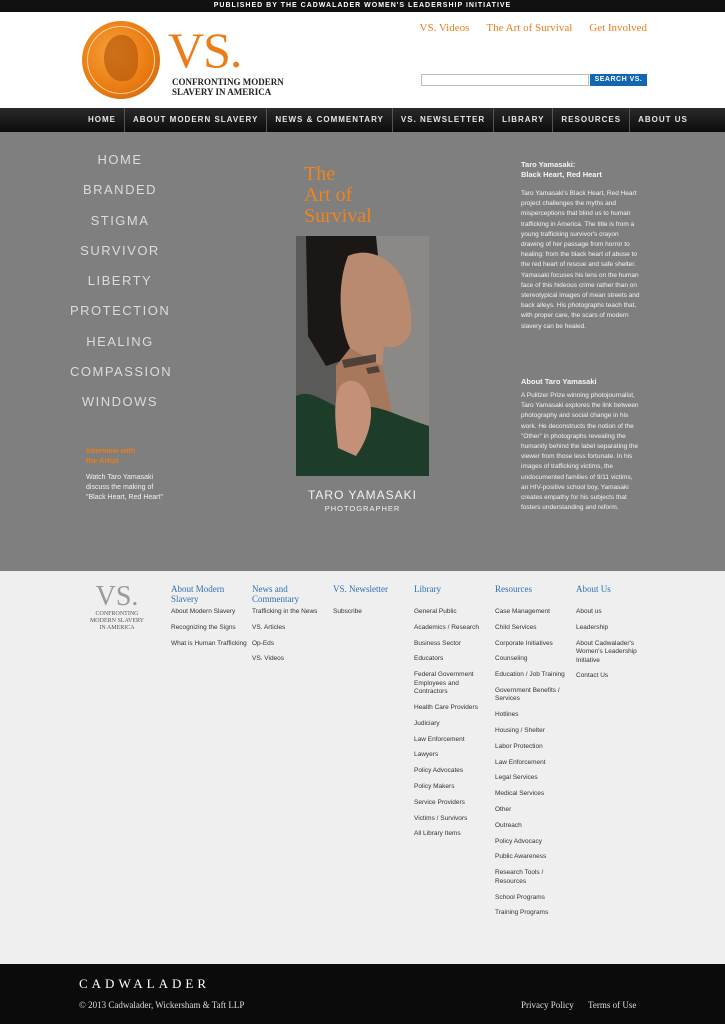 The width and height of the screenshot is (725, 1024). What do you see at coordinates (453, 612) in the screenshot?
I see `footer-link: General Public` at bounding box center [453, 612].